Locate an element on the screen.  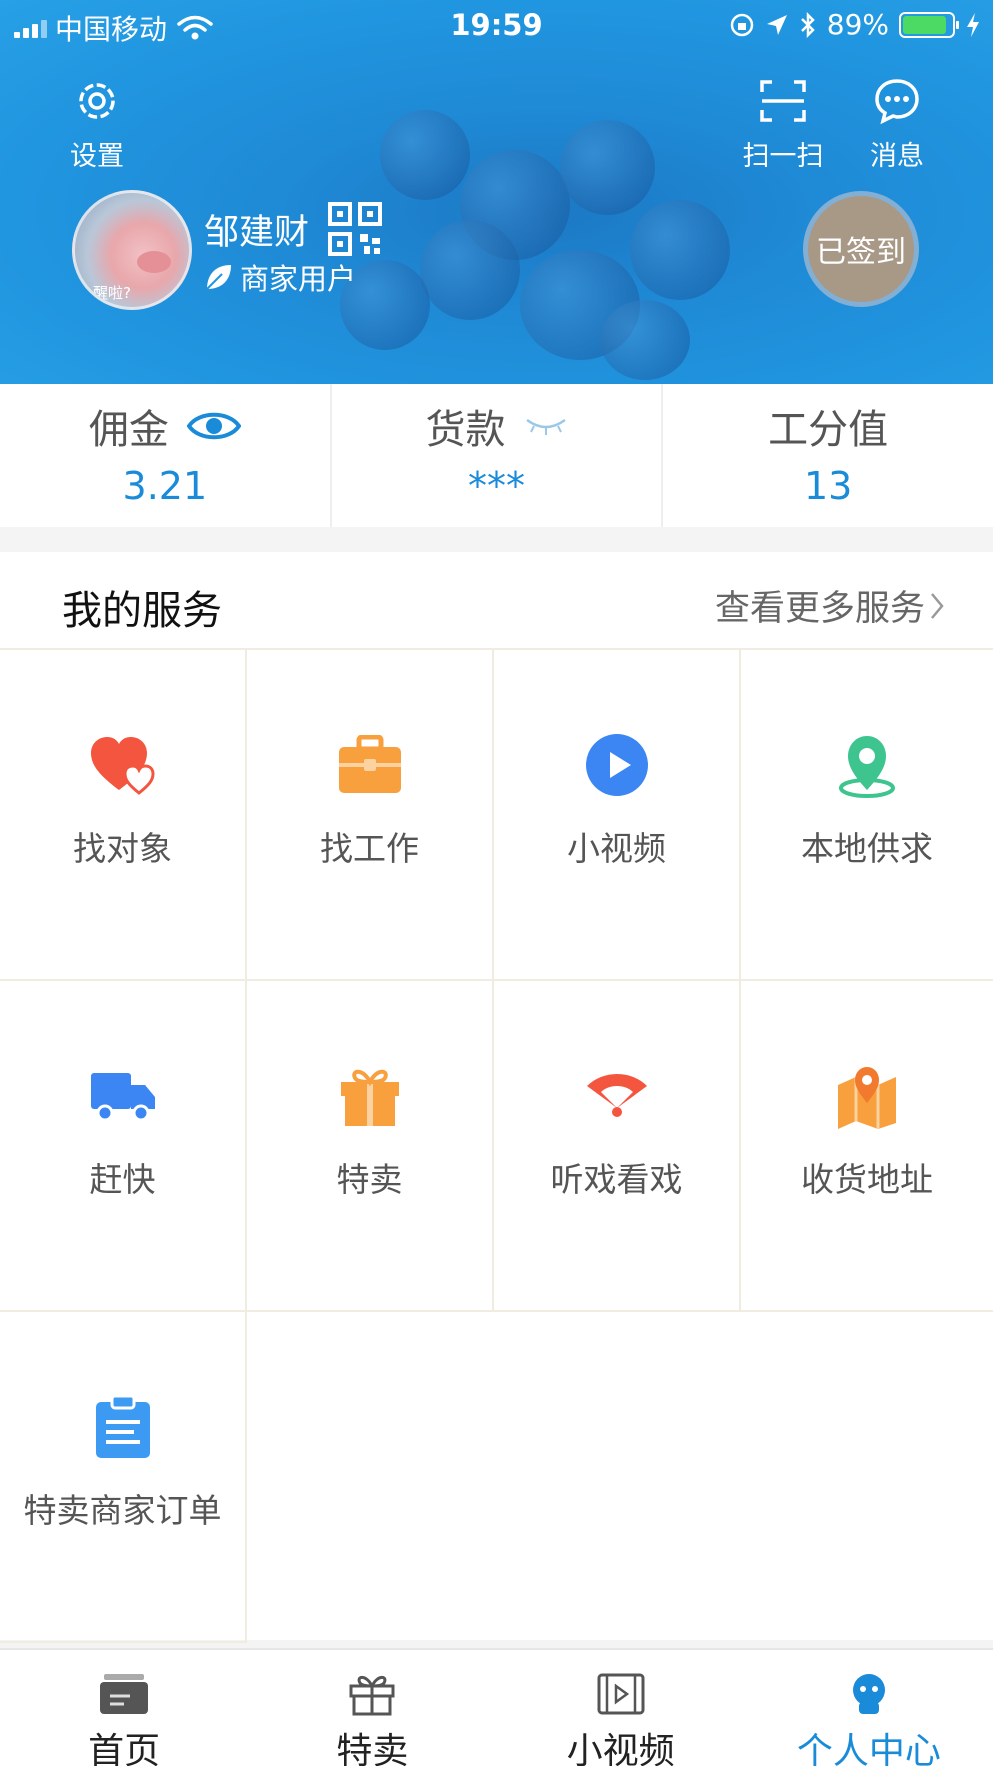
service-label: 听戏看戏 is located at coordinates (616, 1179).